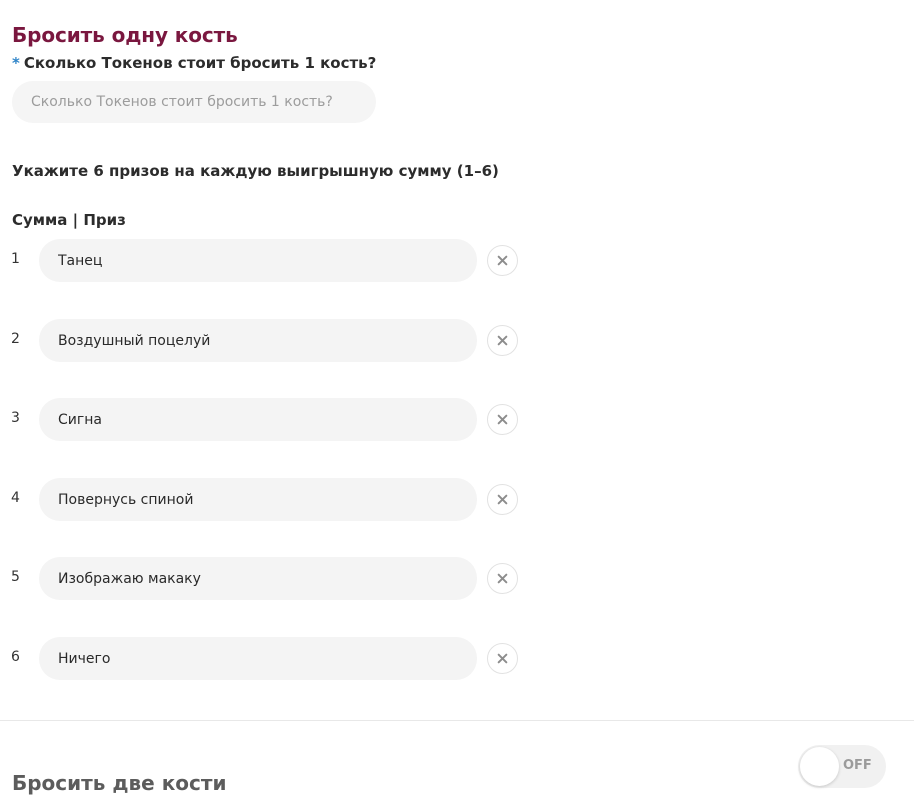 This screenshot has height=799, width=914. Describe the element at coordinates (842, 766) in the screenshot. I see `two-dice-toggle: OFF` at that location.